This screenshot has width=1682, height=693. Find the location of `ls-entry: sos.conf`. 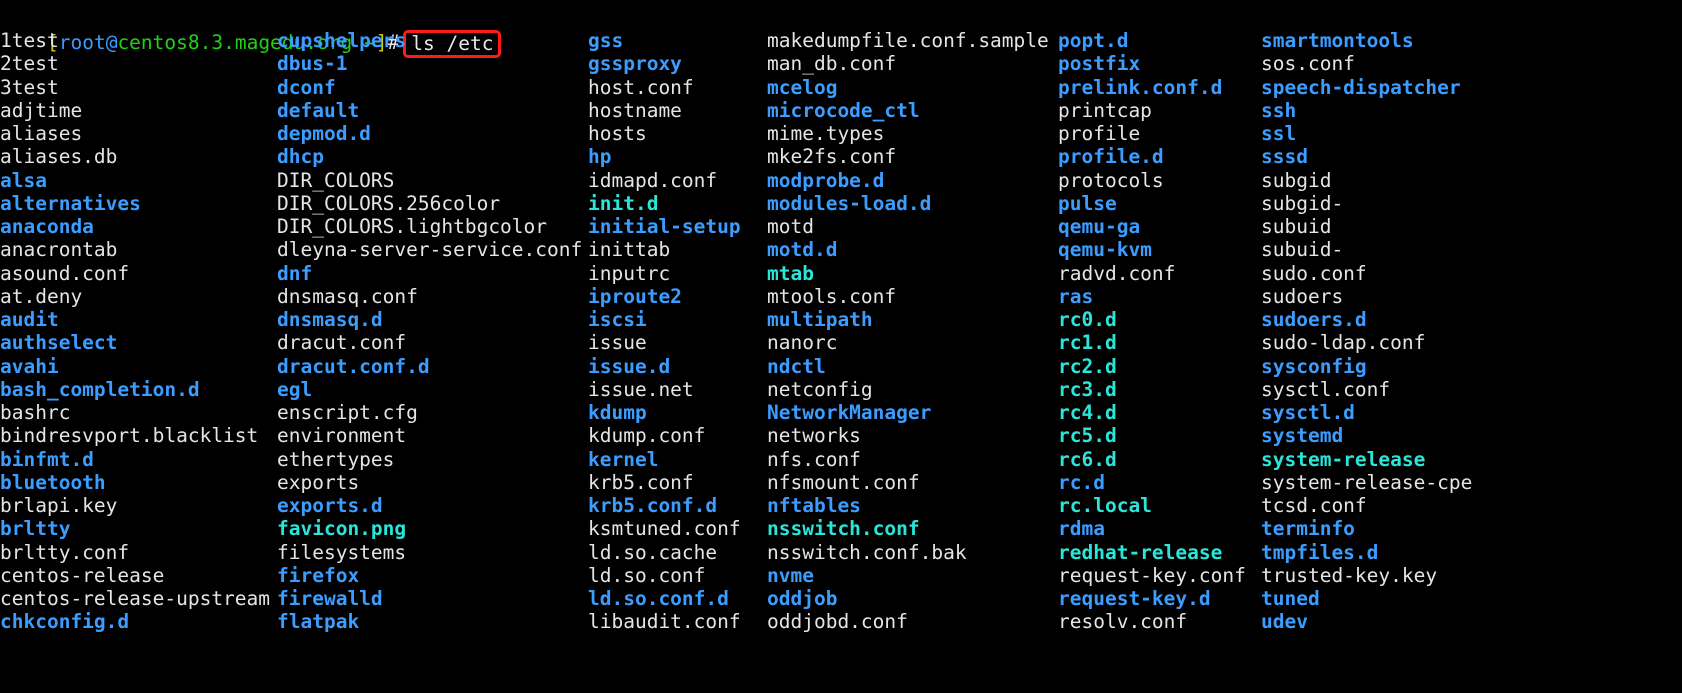

ls-entry: sos.conf is located at coordinates (1366, 63).